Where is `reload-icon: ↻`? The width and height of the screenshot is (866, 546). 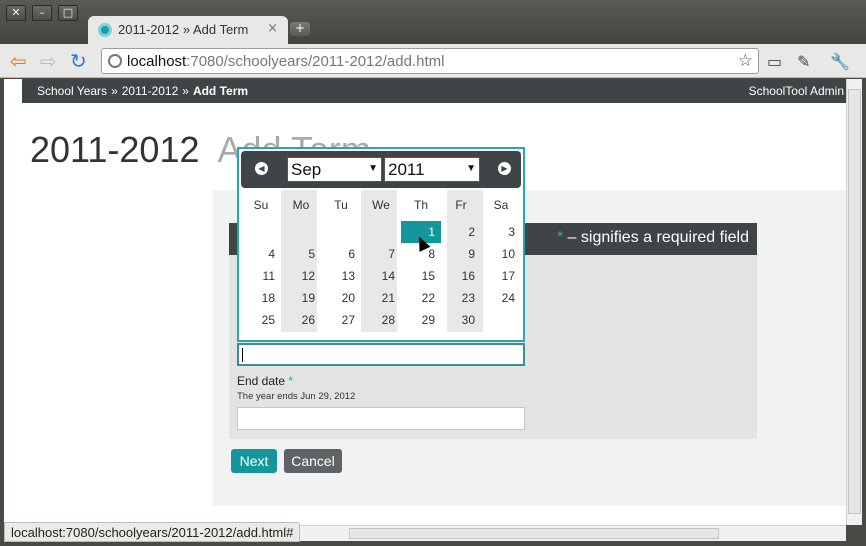
reload-icon: ↻ is located at coordinates (78, 61).